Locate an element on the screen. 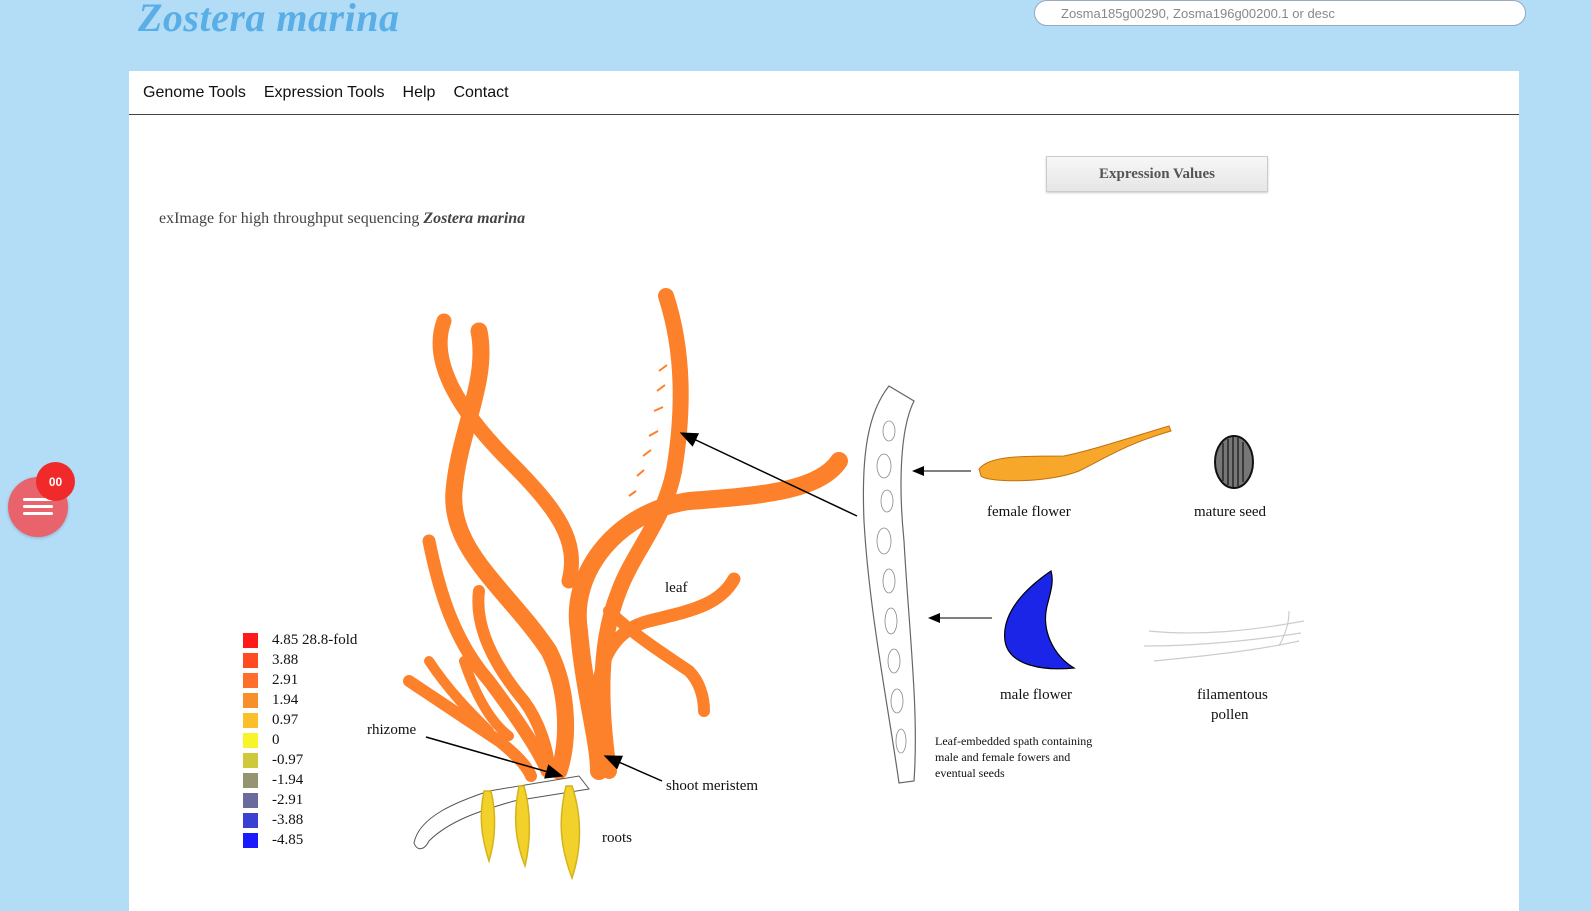 The image size is (1591, 911). legend-label: -1.94 is located at coordinates (288, 779).